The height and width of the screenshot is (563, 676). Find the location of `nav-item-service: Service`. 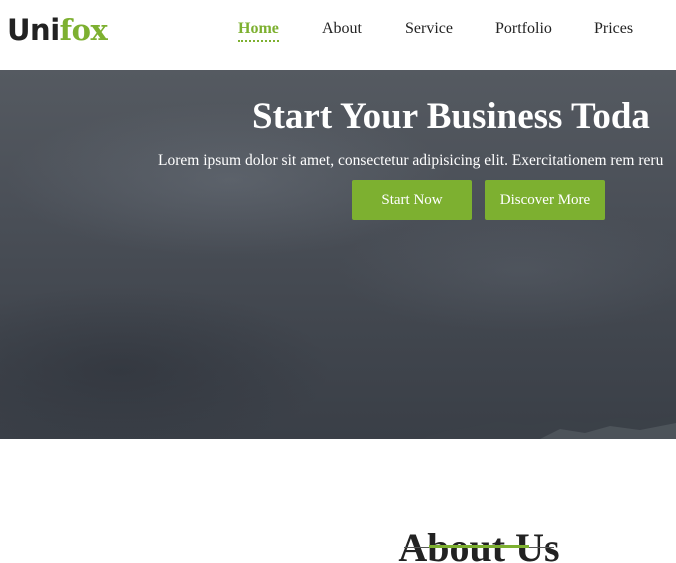

nav-item-service: Service is located at coordinates (429, 29).